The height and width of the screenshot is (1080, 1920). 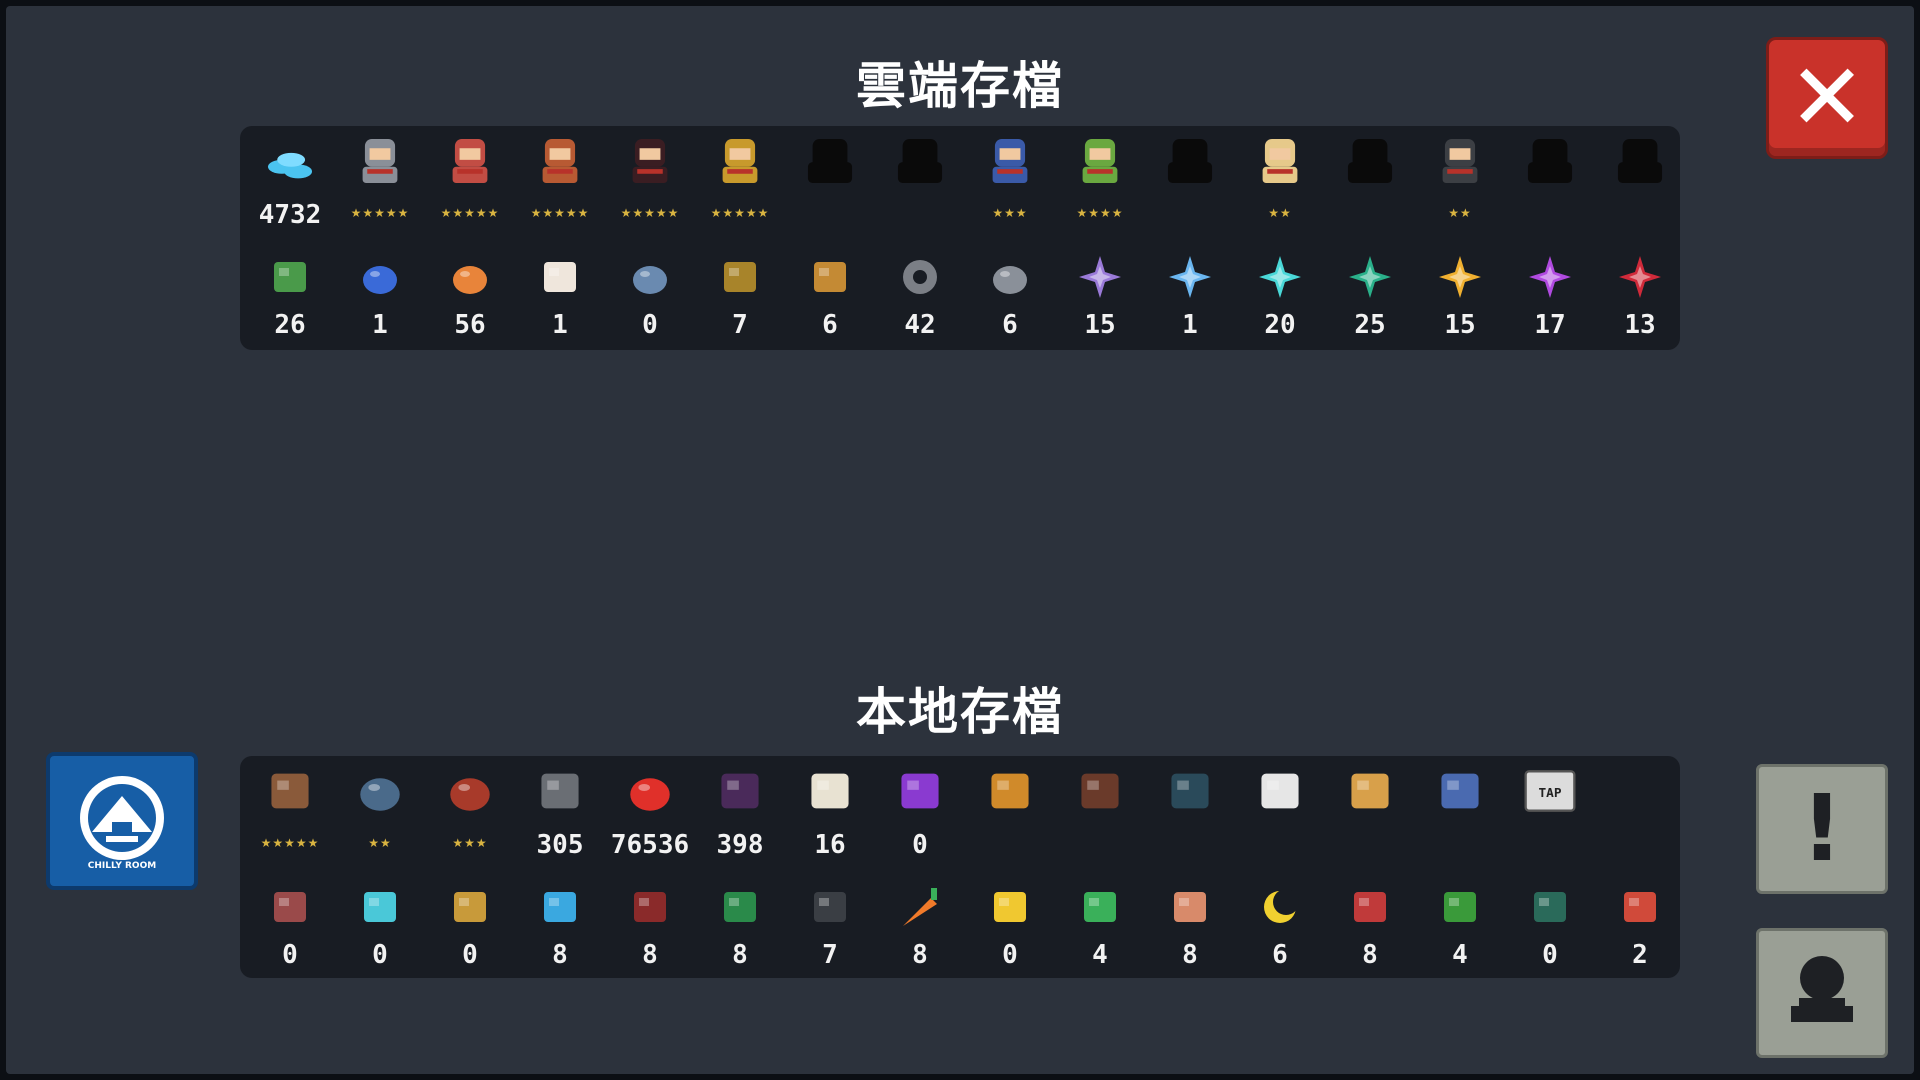 What do you see at coordinates (1190, 907) in the screenshot?
I see `toast-icon` at bounding box center [1190, 907].